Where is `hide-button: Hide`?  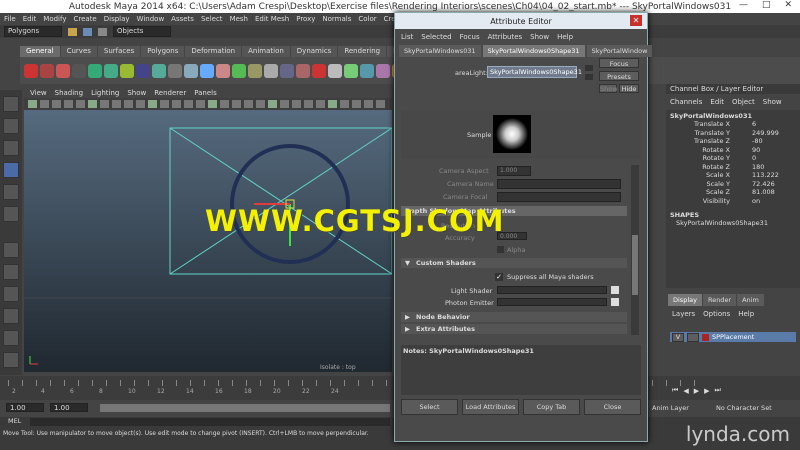 hide-button: Hide is located at coordinates (629, 88).